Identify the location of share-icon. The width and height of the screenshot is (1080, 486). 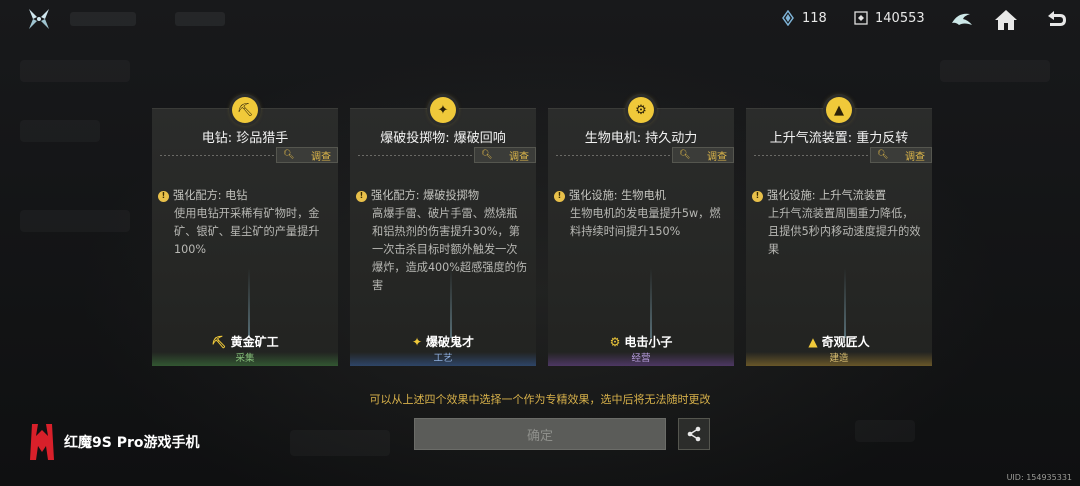
(694, 434).